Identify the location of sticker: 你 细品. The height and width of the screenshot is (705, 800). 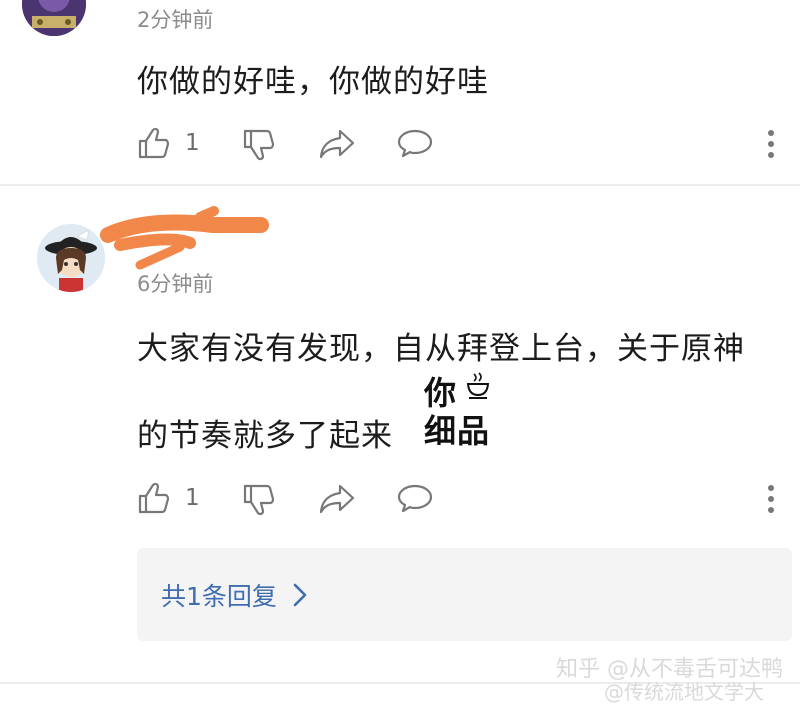
(462, 409).